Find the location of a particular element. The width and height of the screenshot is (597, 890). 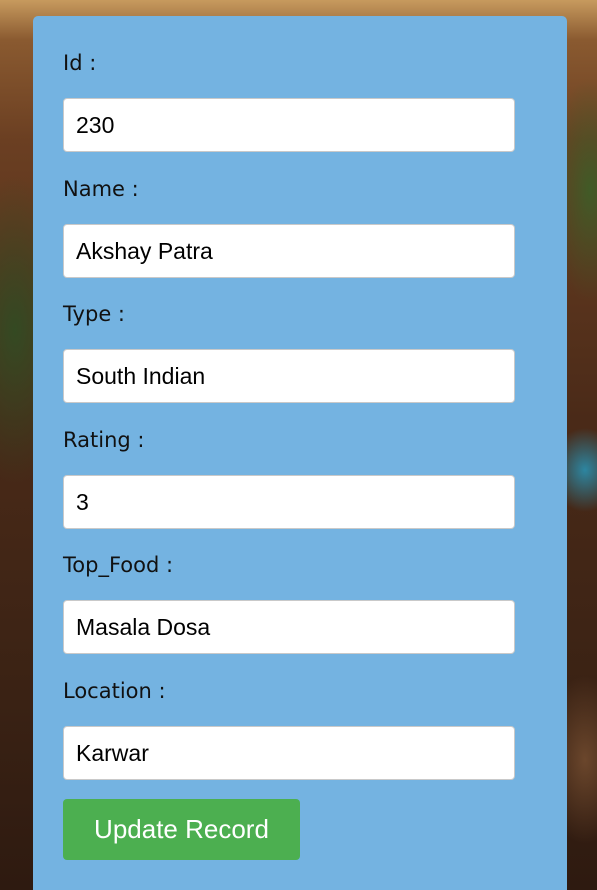

location-label: Location : is located at coordinates (114, 691).